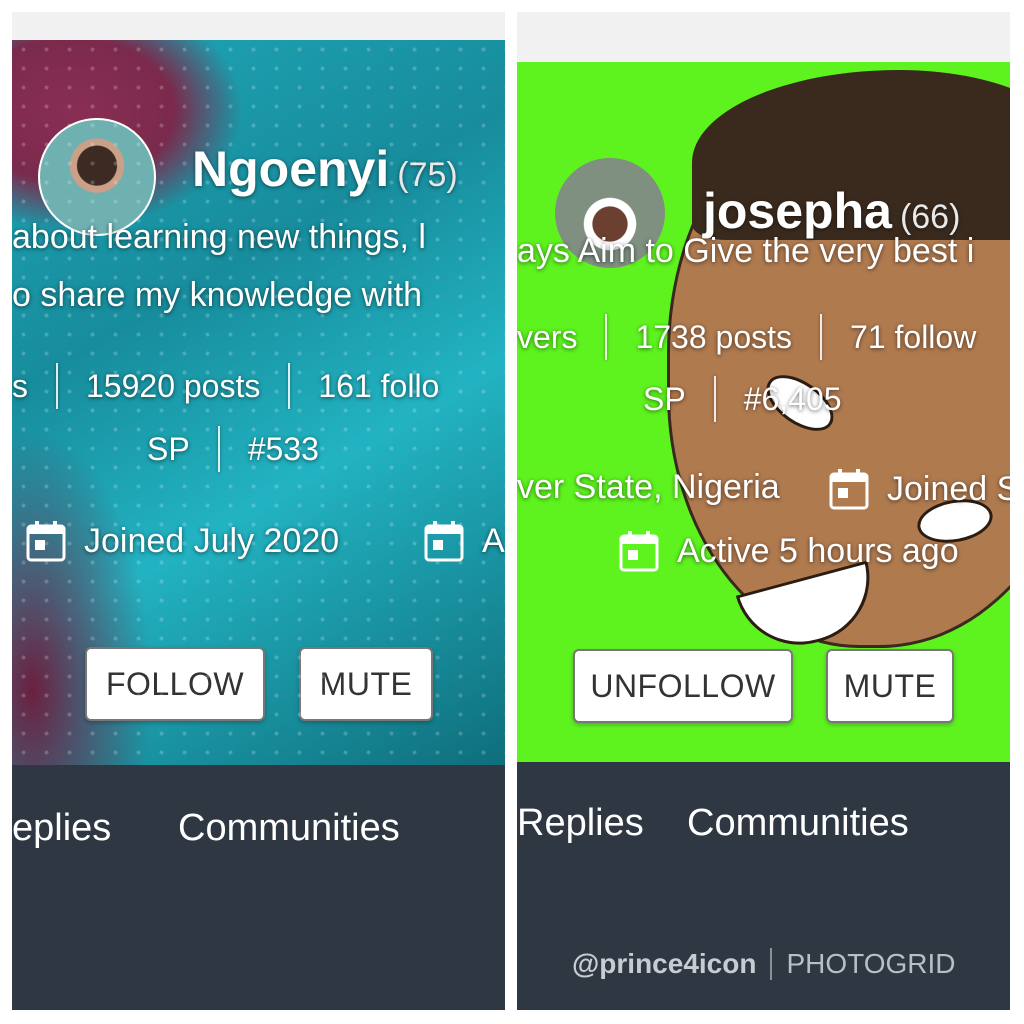  What do you see at coordinates (746, 251) in the screenshot?
I see `bio-line-1: ays Aim to Give the very best i` at bounding box center [746, 251].